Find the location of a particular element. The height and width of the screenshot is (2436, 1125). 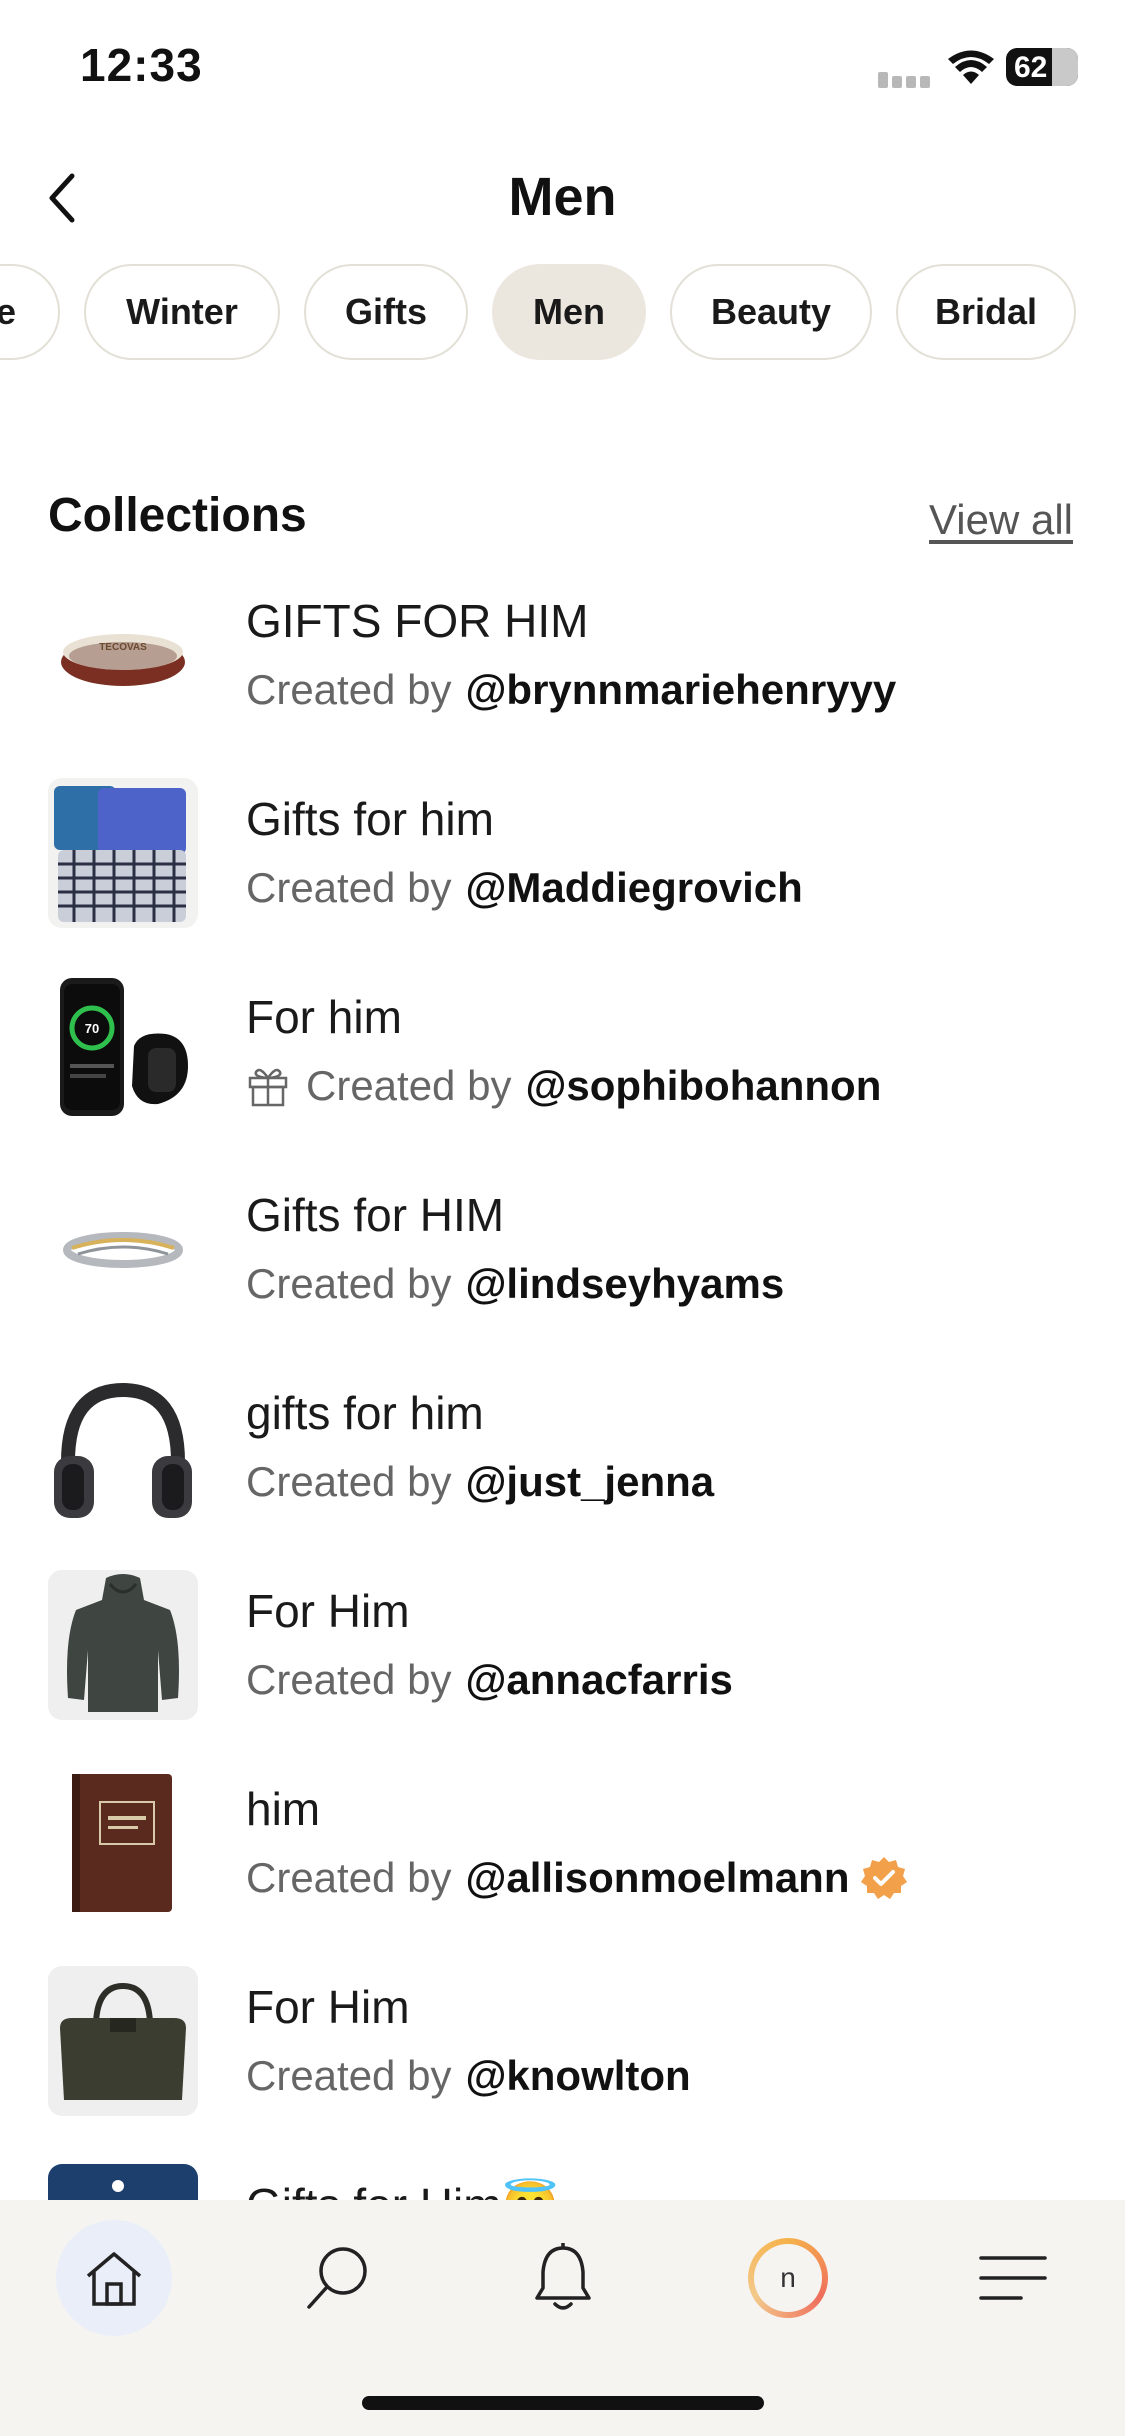

creator-handle: @annacfarris is located at coordinates (598, 1680).